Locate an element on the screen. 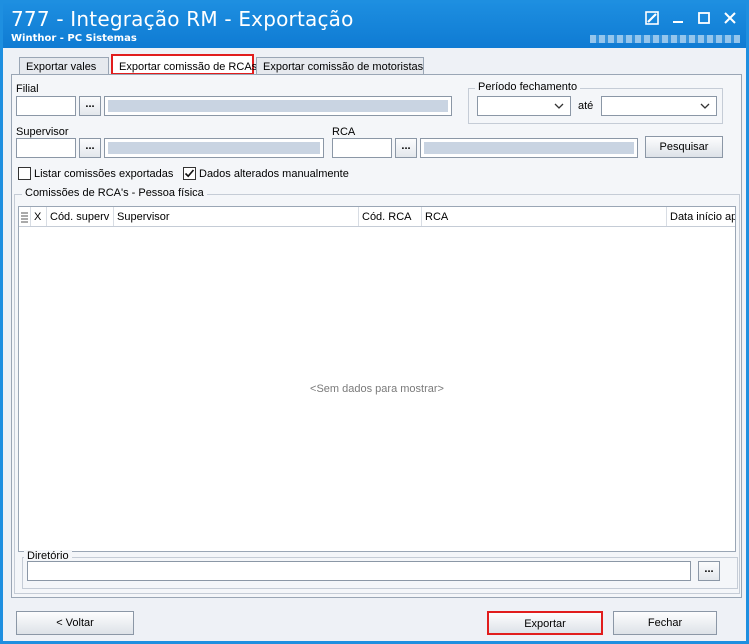 Image resolution: width=749 pixels, height=644 pixels. window-title: 777 - Integração RM - Exportação is located at coordinates (182, 19).